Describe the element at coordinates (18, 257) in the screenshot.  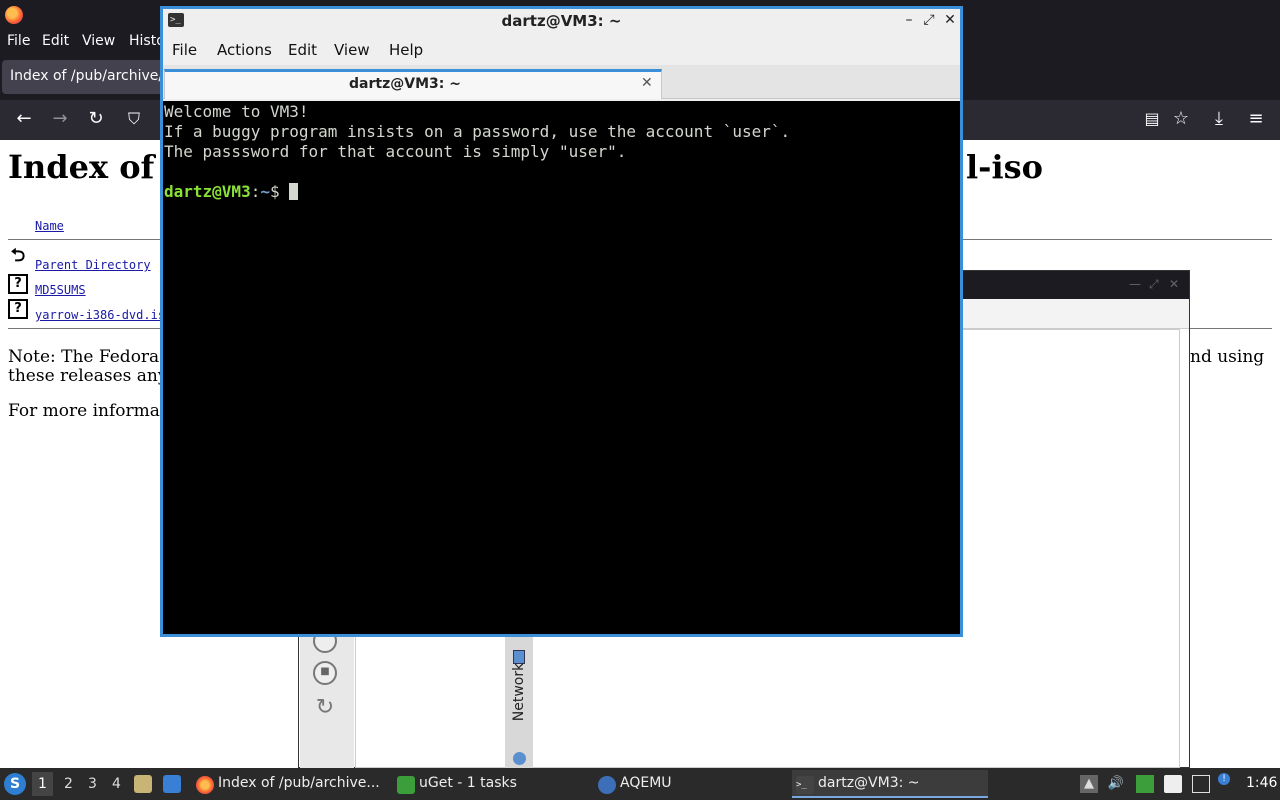
I see `parent-dir-icon: ⮌` at that location.